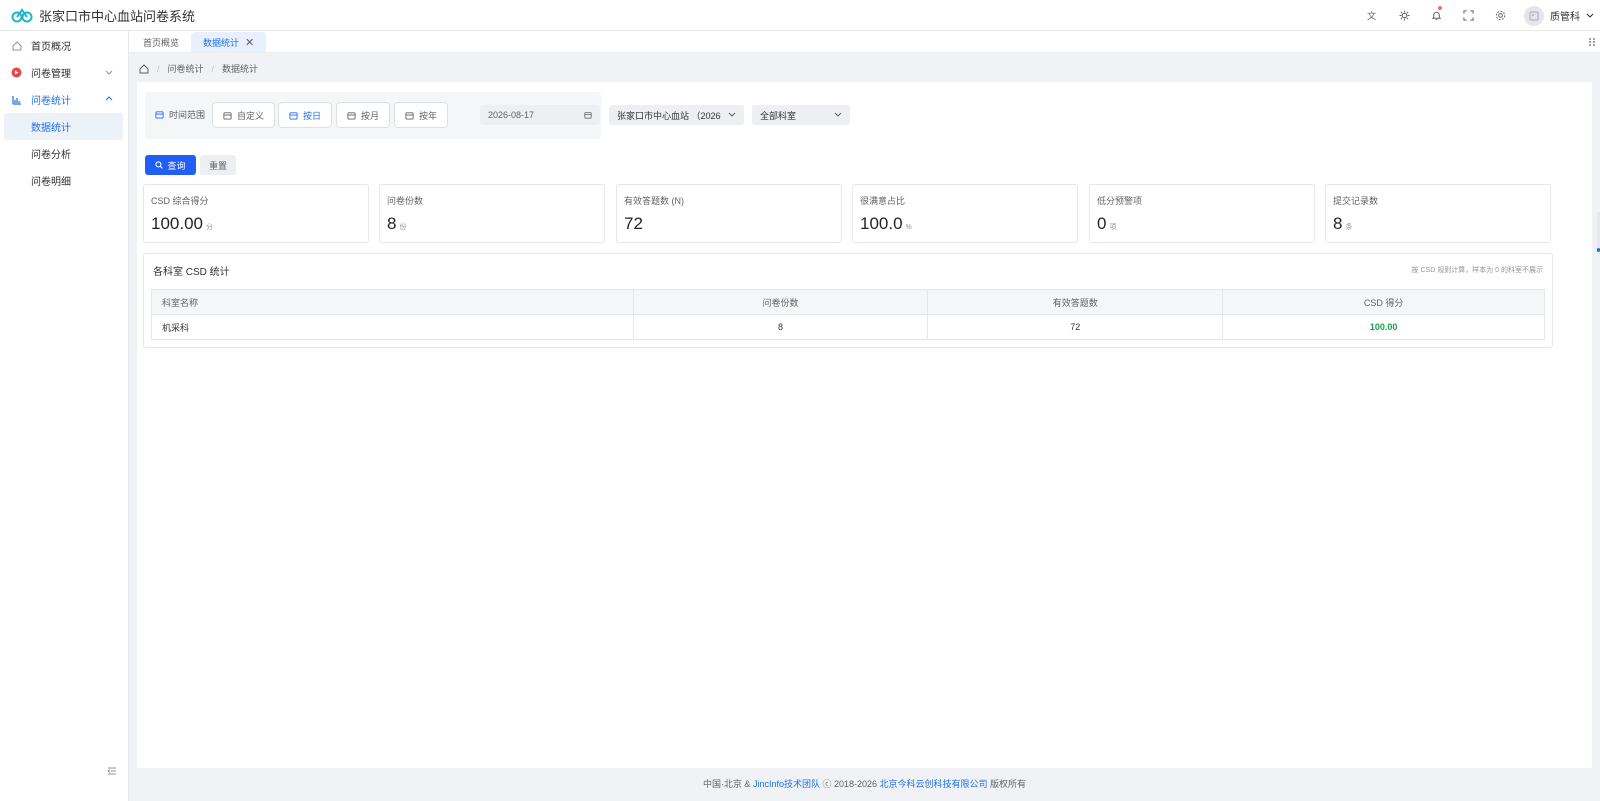 This screenshot has width=1600, height=801. What do you see at coordinates (1075, 327) in the screenshot?
I see `valid-answers-cell: 72` at bounding box center [1075, 327].